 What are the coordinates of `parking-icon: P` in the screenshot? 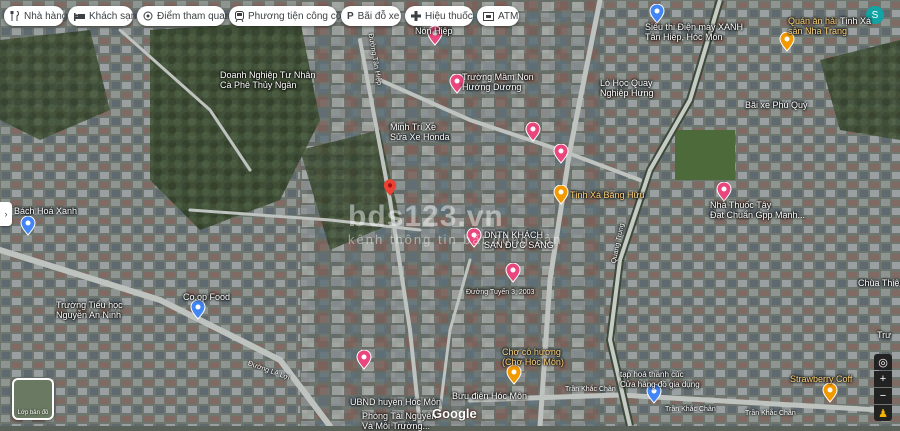 It's located at (350, 16).